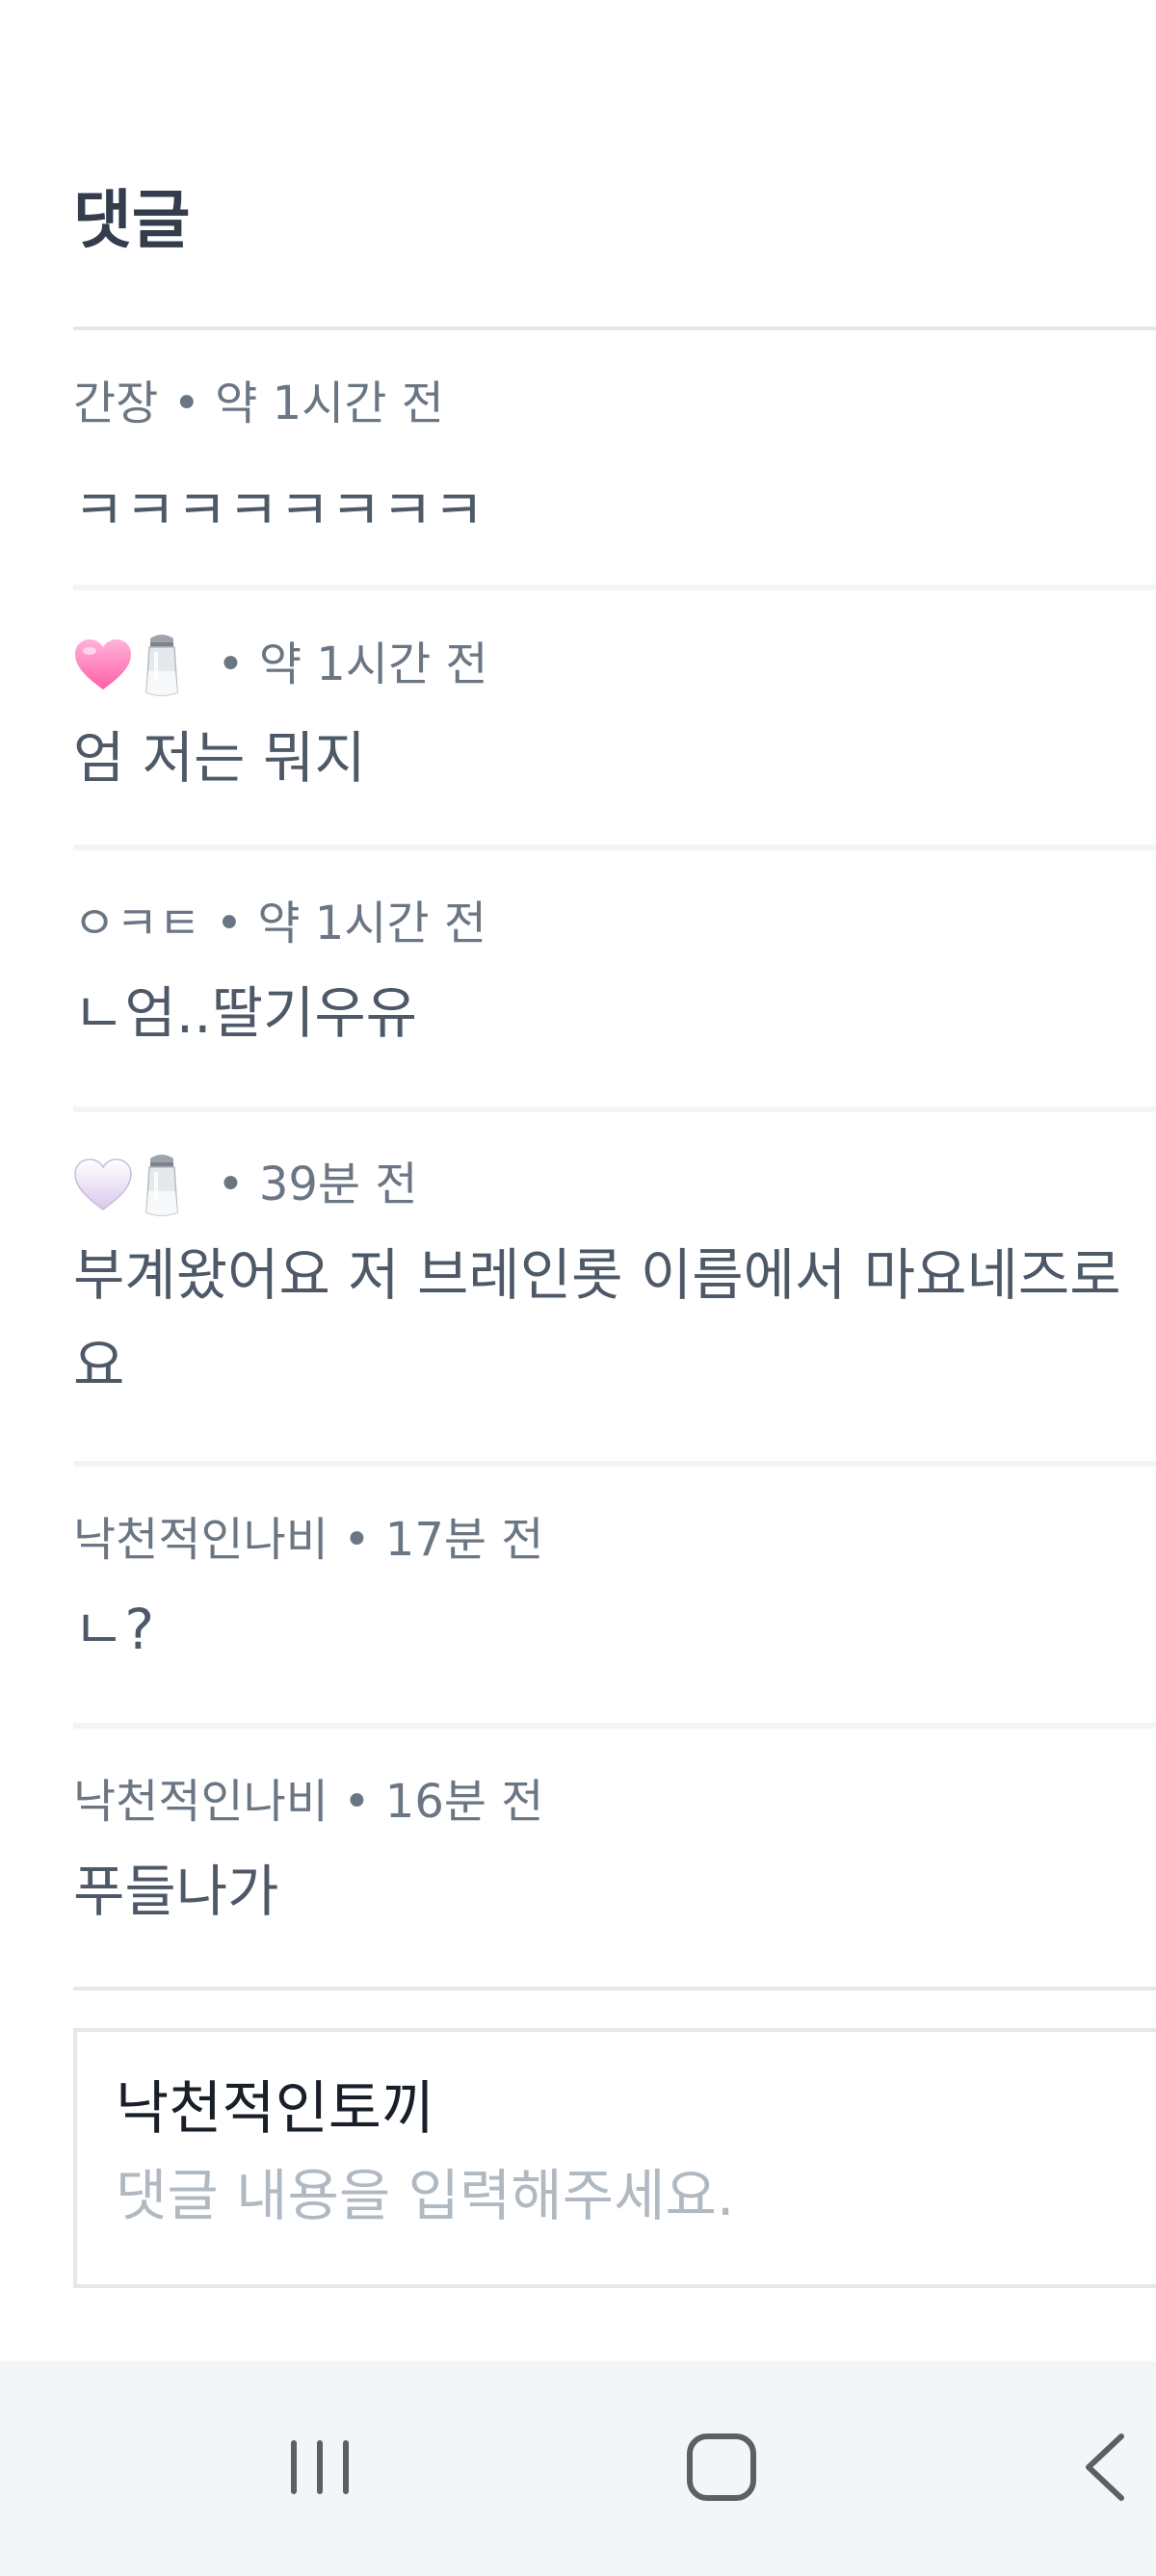 The width and height of the screenshot is (1156, 2576). What do you see at coordinates (464, 1540) in the screenshot?
I see `comment-time: 17분 전` at bounding box center [464, 1540].